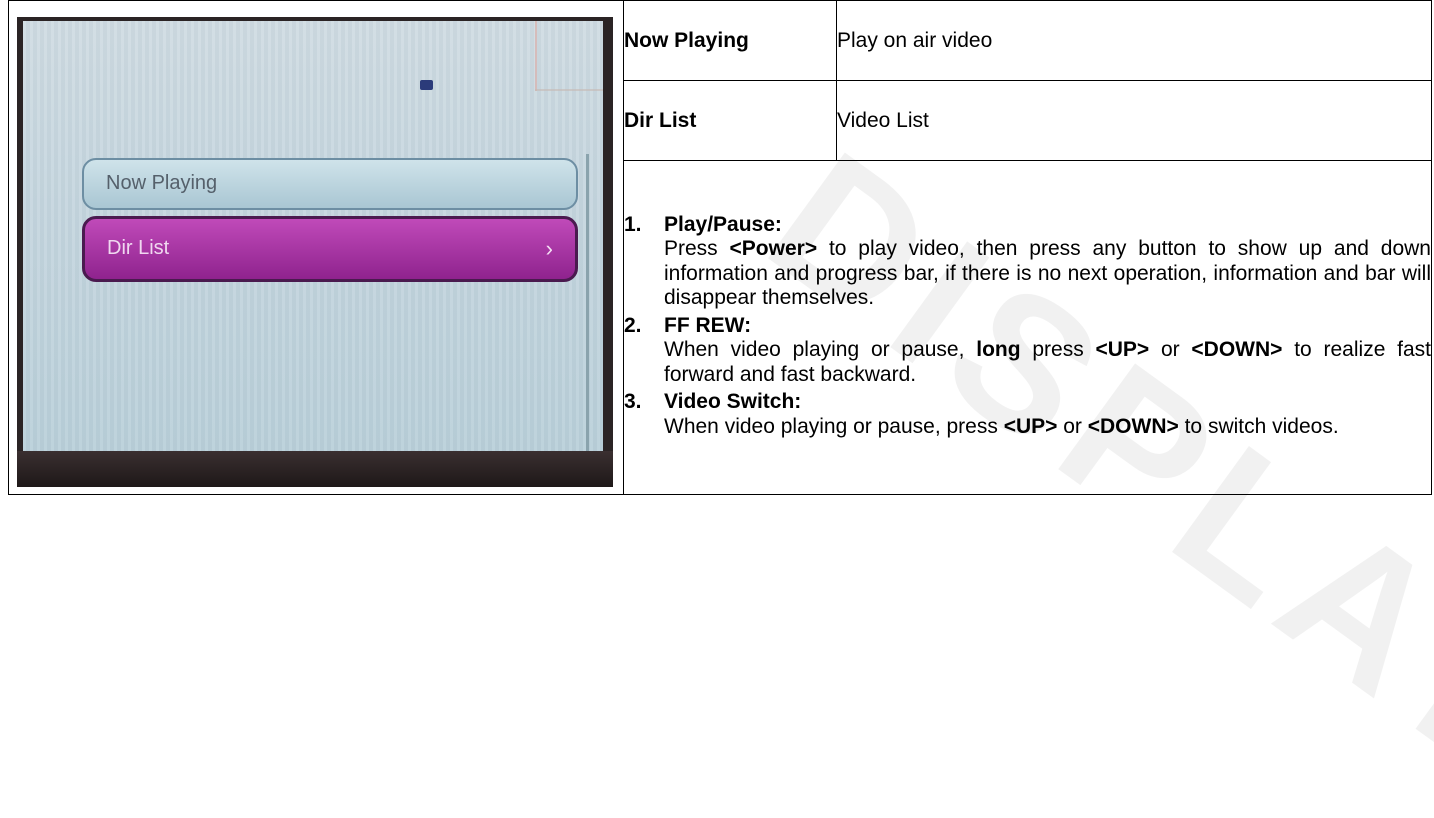 Image resolution: width=1434 pixels, height=818 pixels. I want to click on step-number: 1., so click(633, 224).